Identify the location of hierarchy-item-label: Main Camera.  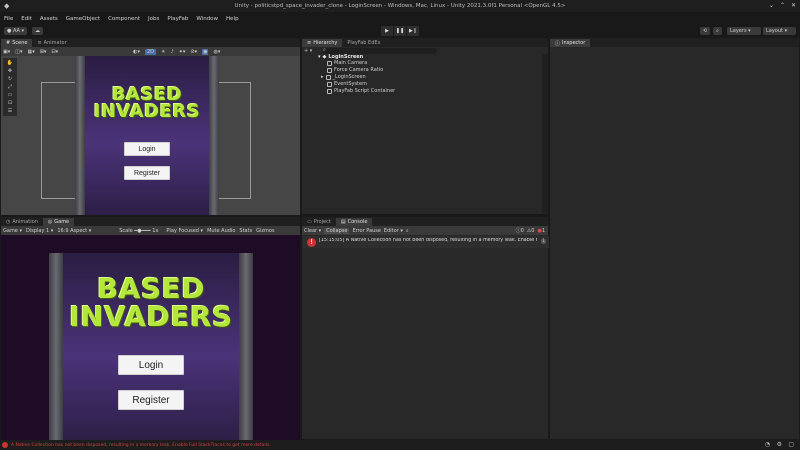
(351, 63).